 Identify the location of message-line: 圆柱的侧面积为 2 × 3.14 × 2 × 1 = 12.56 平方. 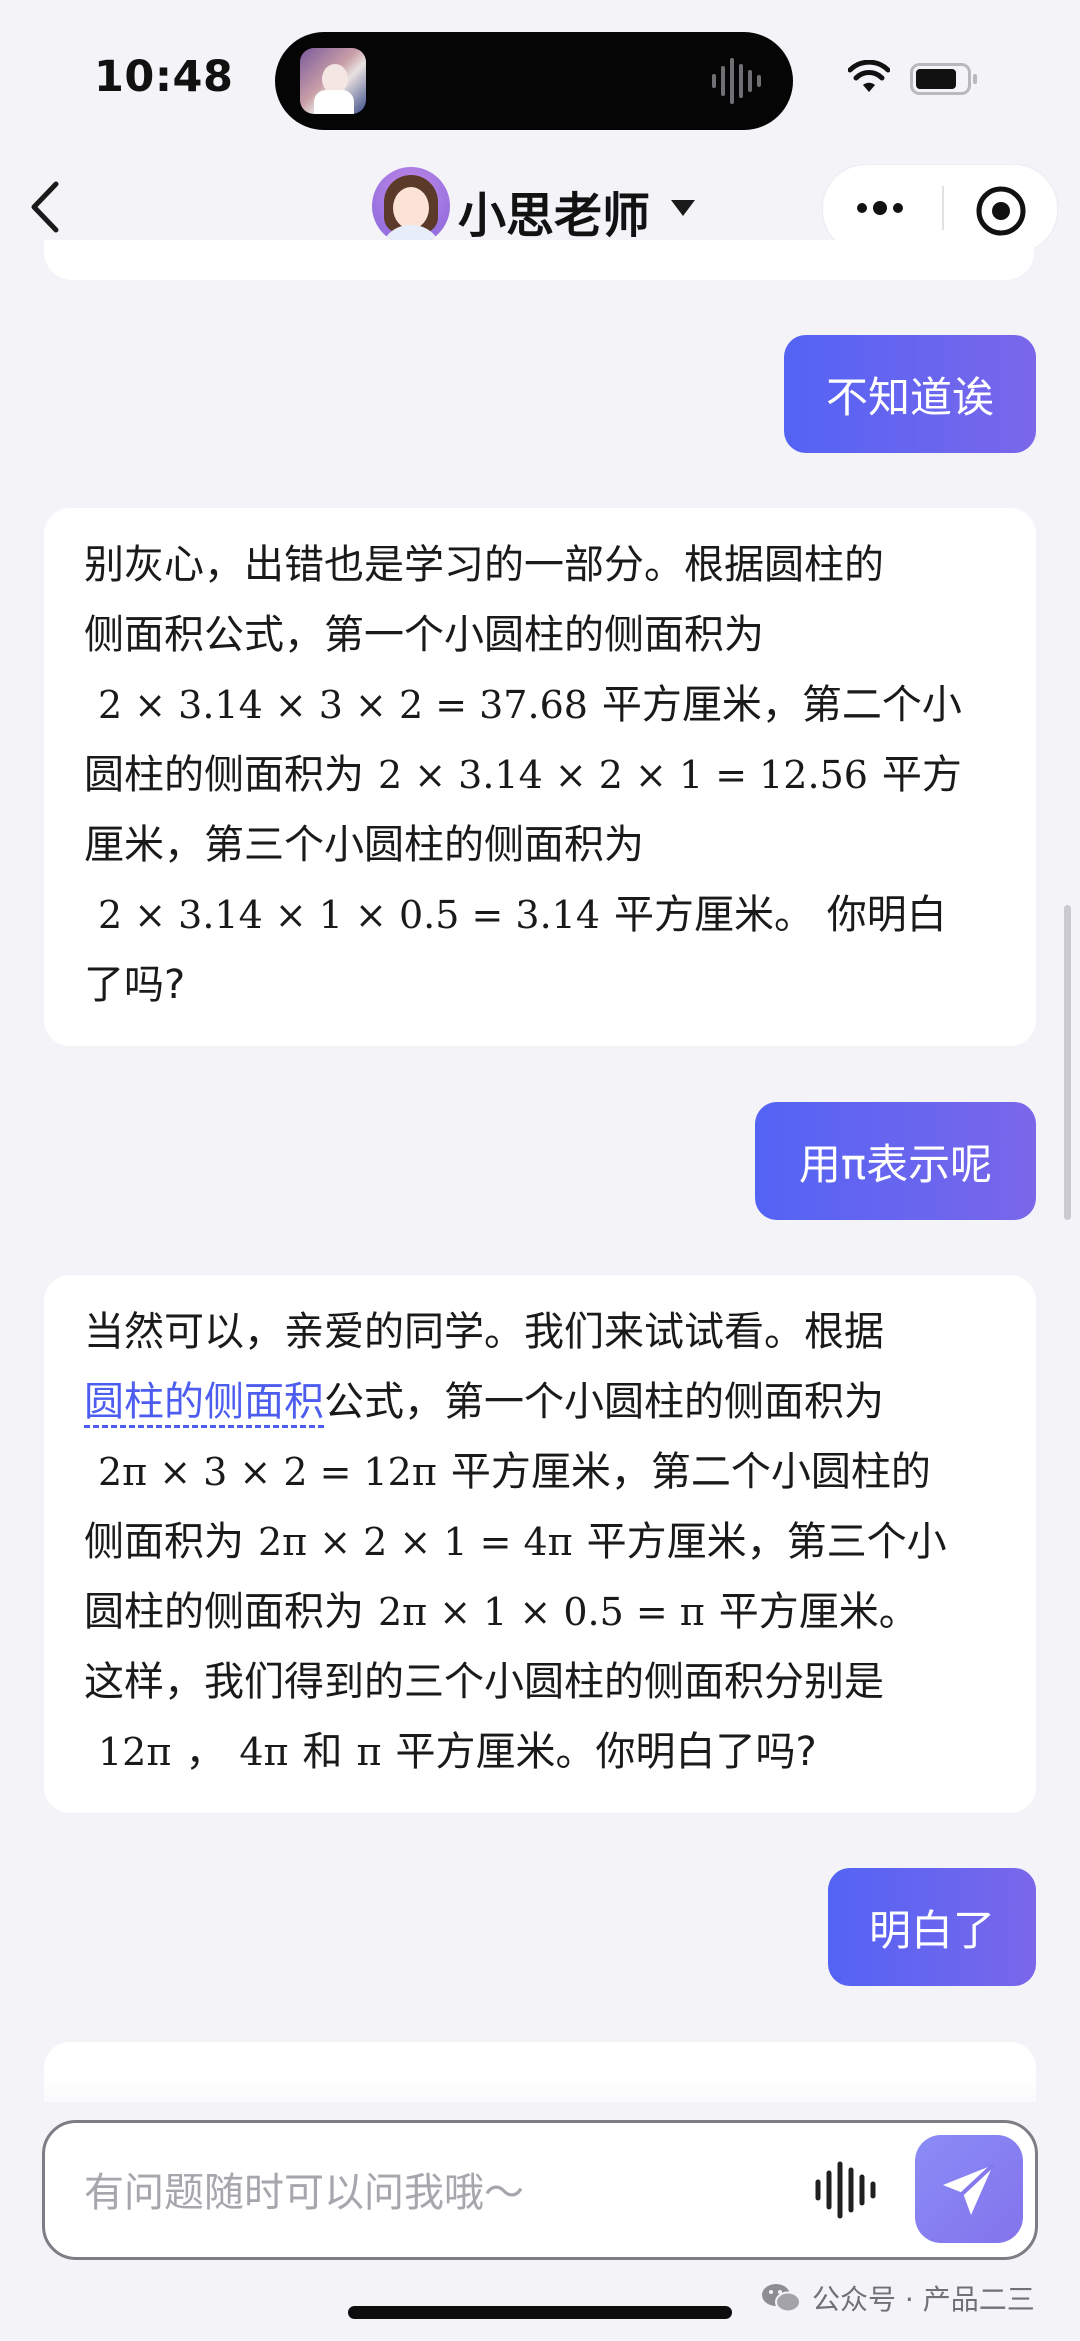
(523, 775).